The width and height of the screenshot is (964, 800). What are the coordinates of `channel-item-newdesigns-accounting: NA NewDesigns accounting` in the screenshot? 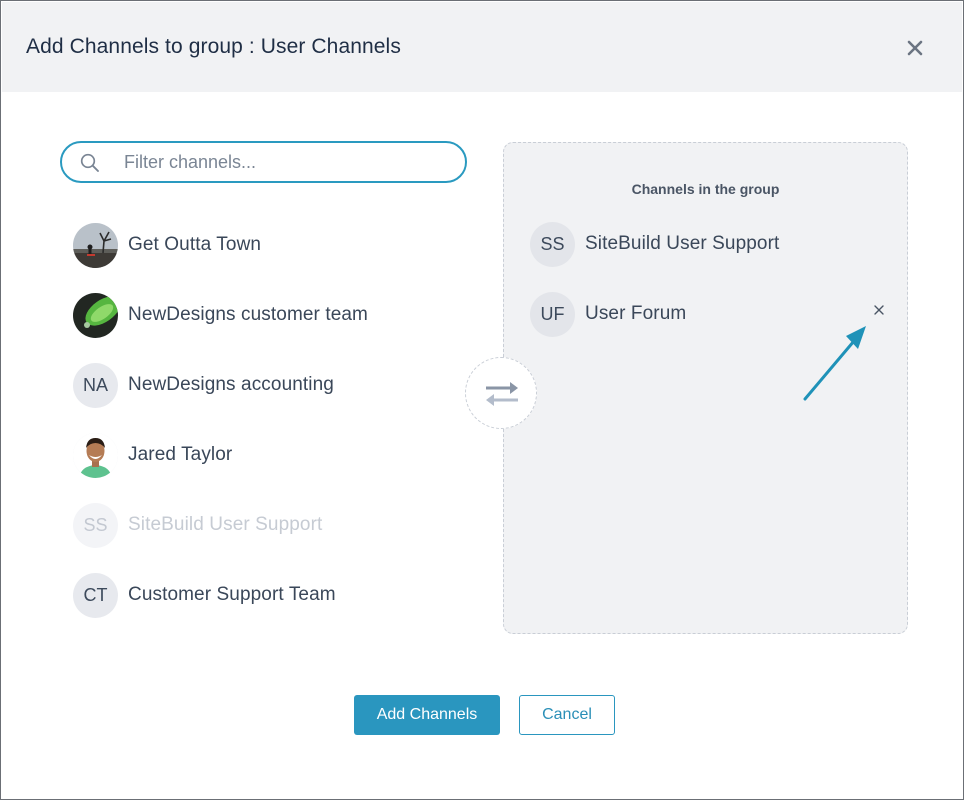 It's located at (263, 398).